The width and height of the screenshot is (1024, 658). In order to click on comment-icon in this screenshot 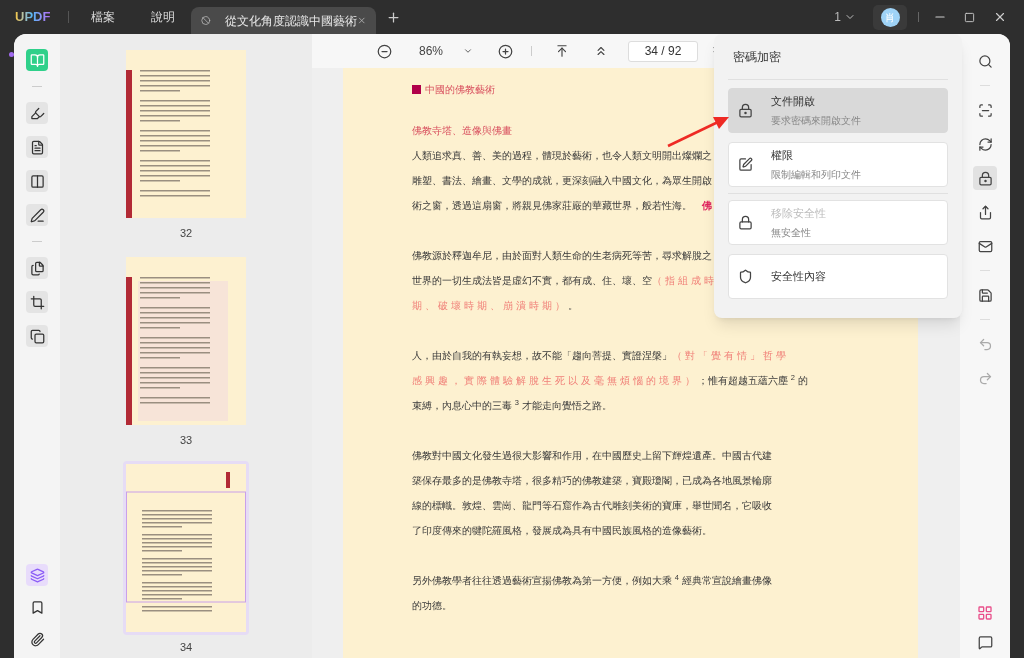, I will do `click(985, 642)`.